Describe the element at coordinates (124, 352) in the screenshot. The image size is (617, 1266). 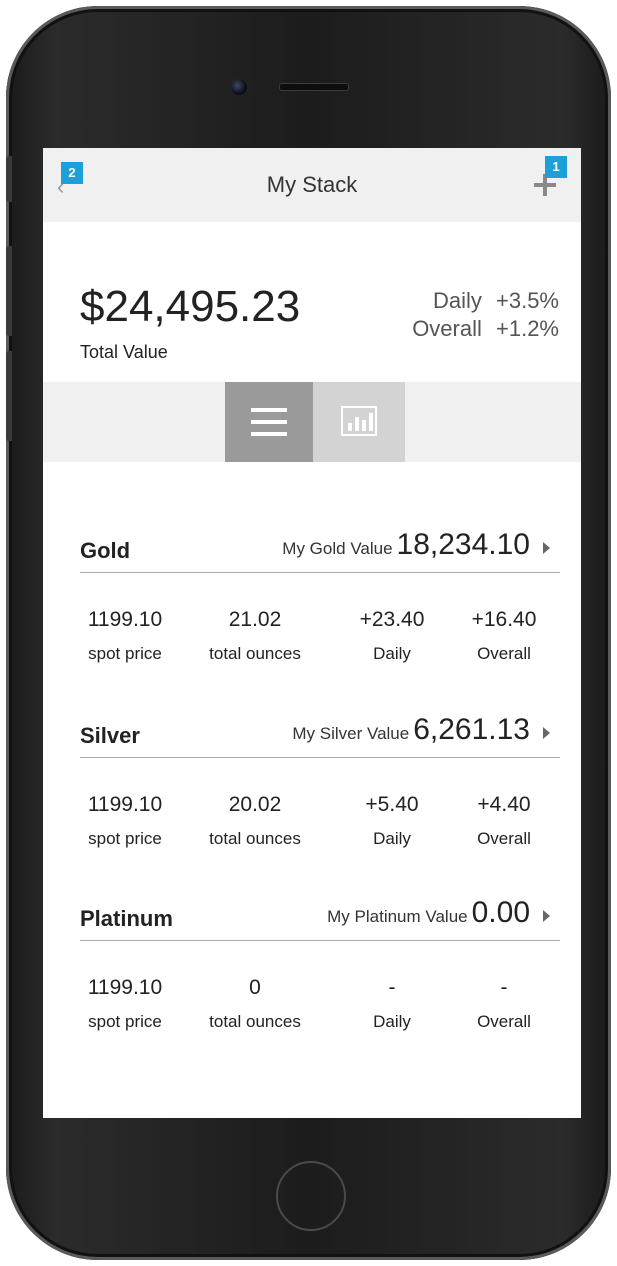
I see `total-value-label: Total Value` at that location.